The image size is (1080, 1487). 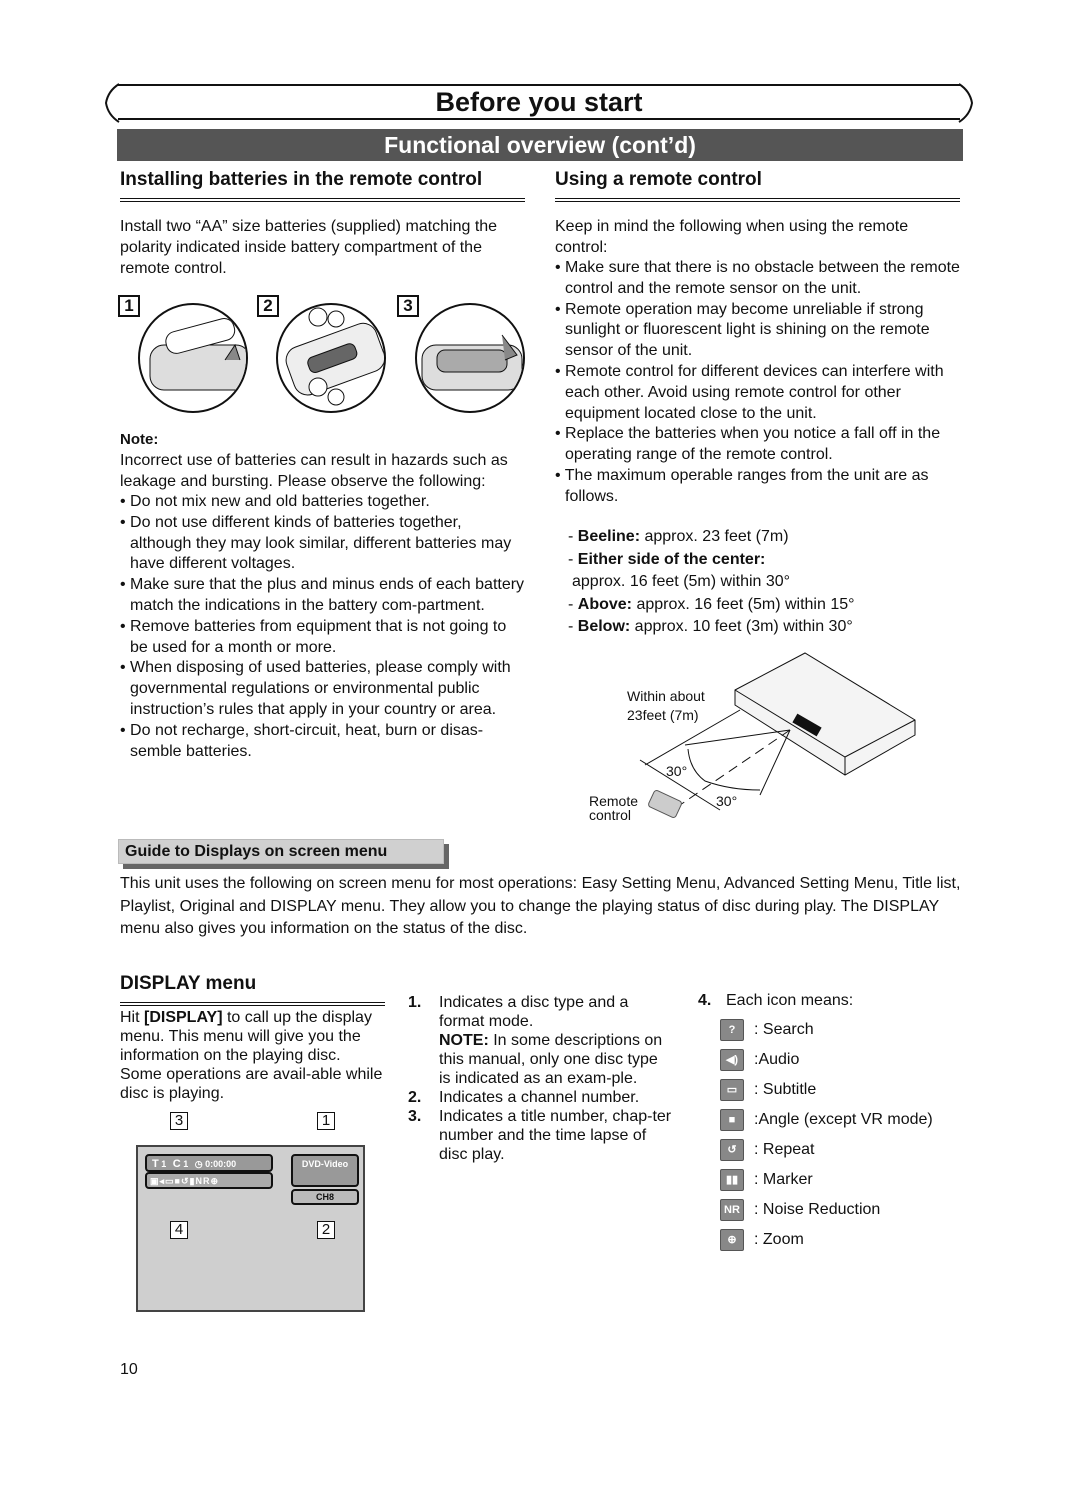 I want to click on item-text: Indicates a channel number., so click(x=539, y=1097).